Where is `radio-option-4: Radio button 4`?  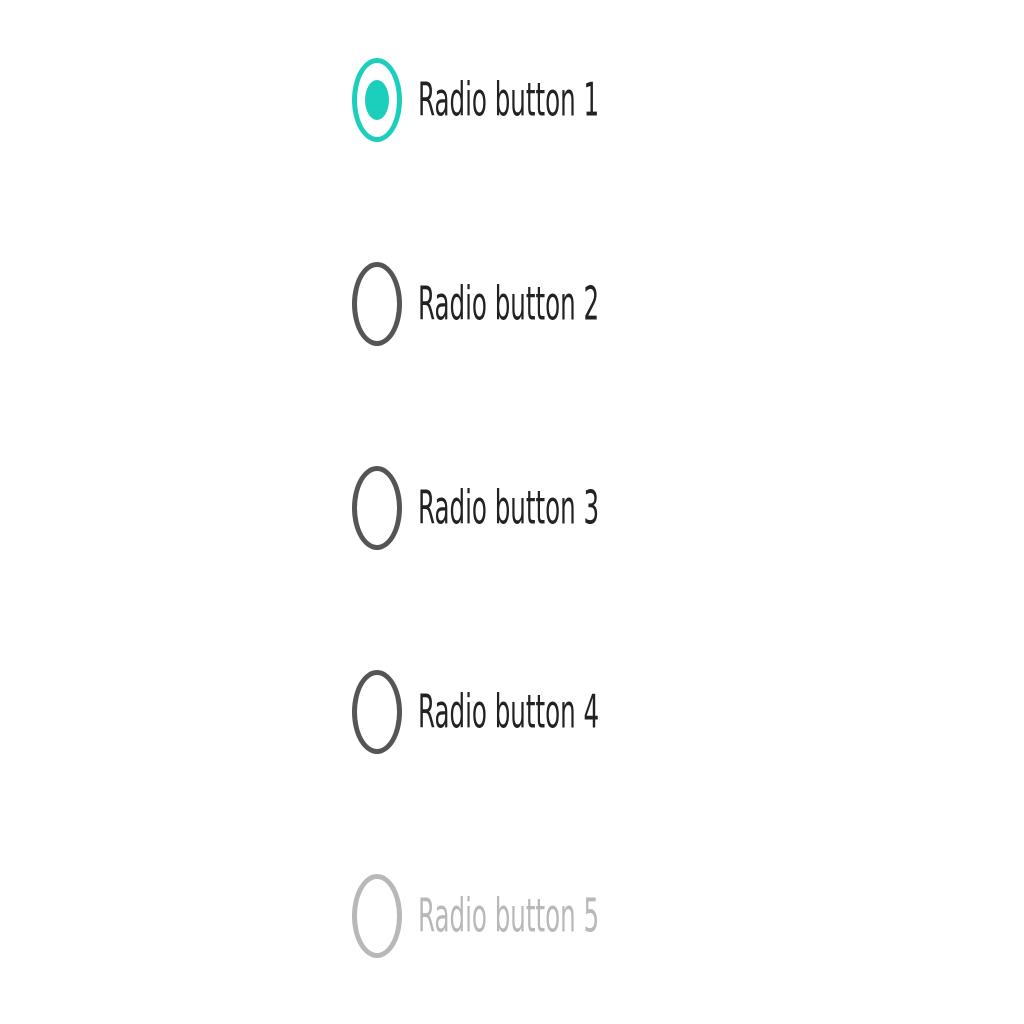
radio-option-4: Radio button 4 is located at coordinates (531, 712).